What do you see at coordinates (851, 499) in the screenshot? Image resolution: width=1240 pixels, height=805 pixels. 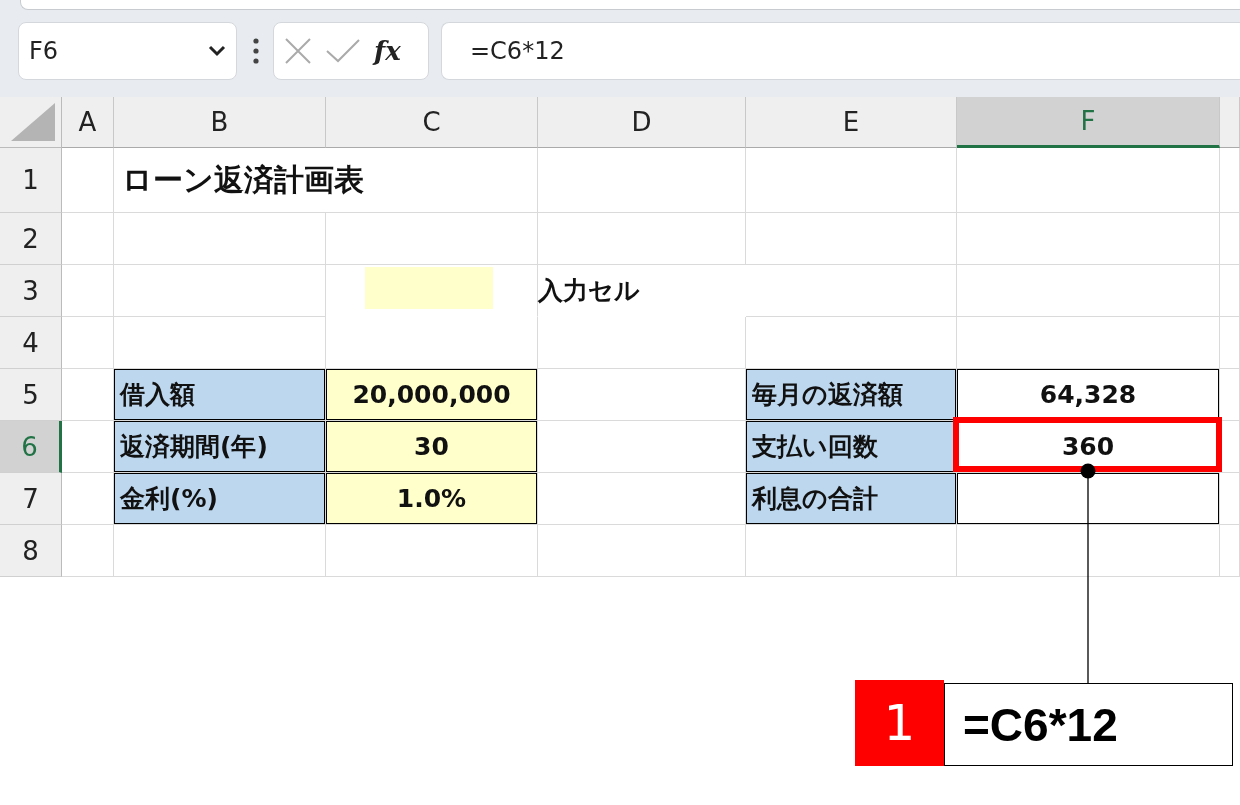 I see `table-cell: 利息の合計` at bounding box center [851, 499].